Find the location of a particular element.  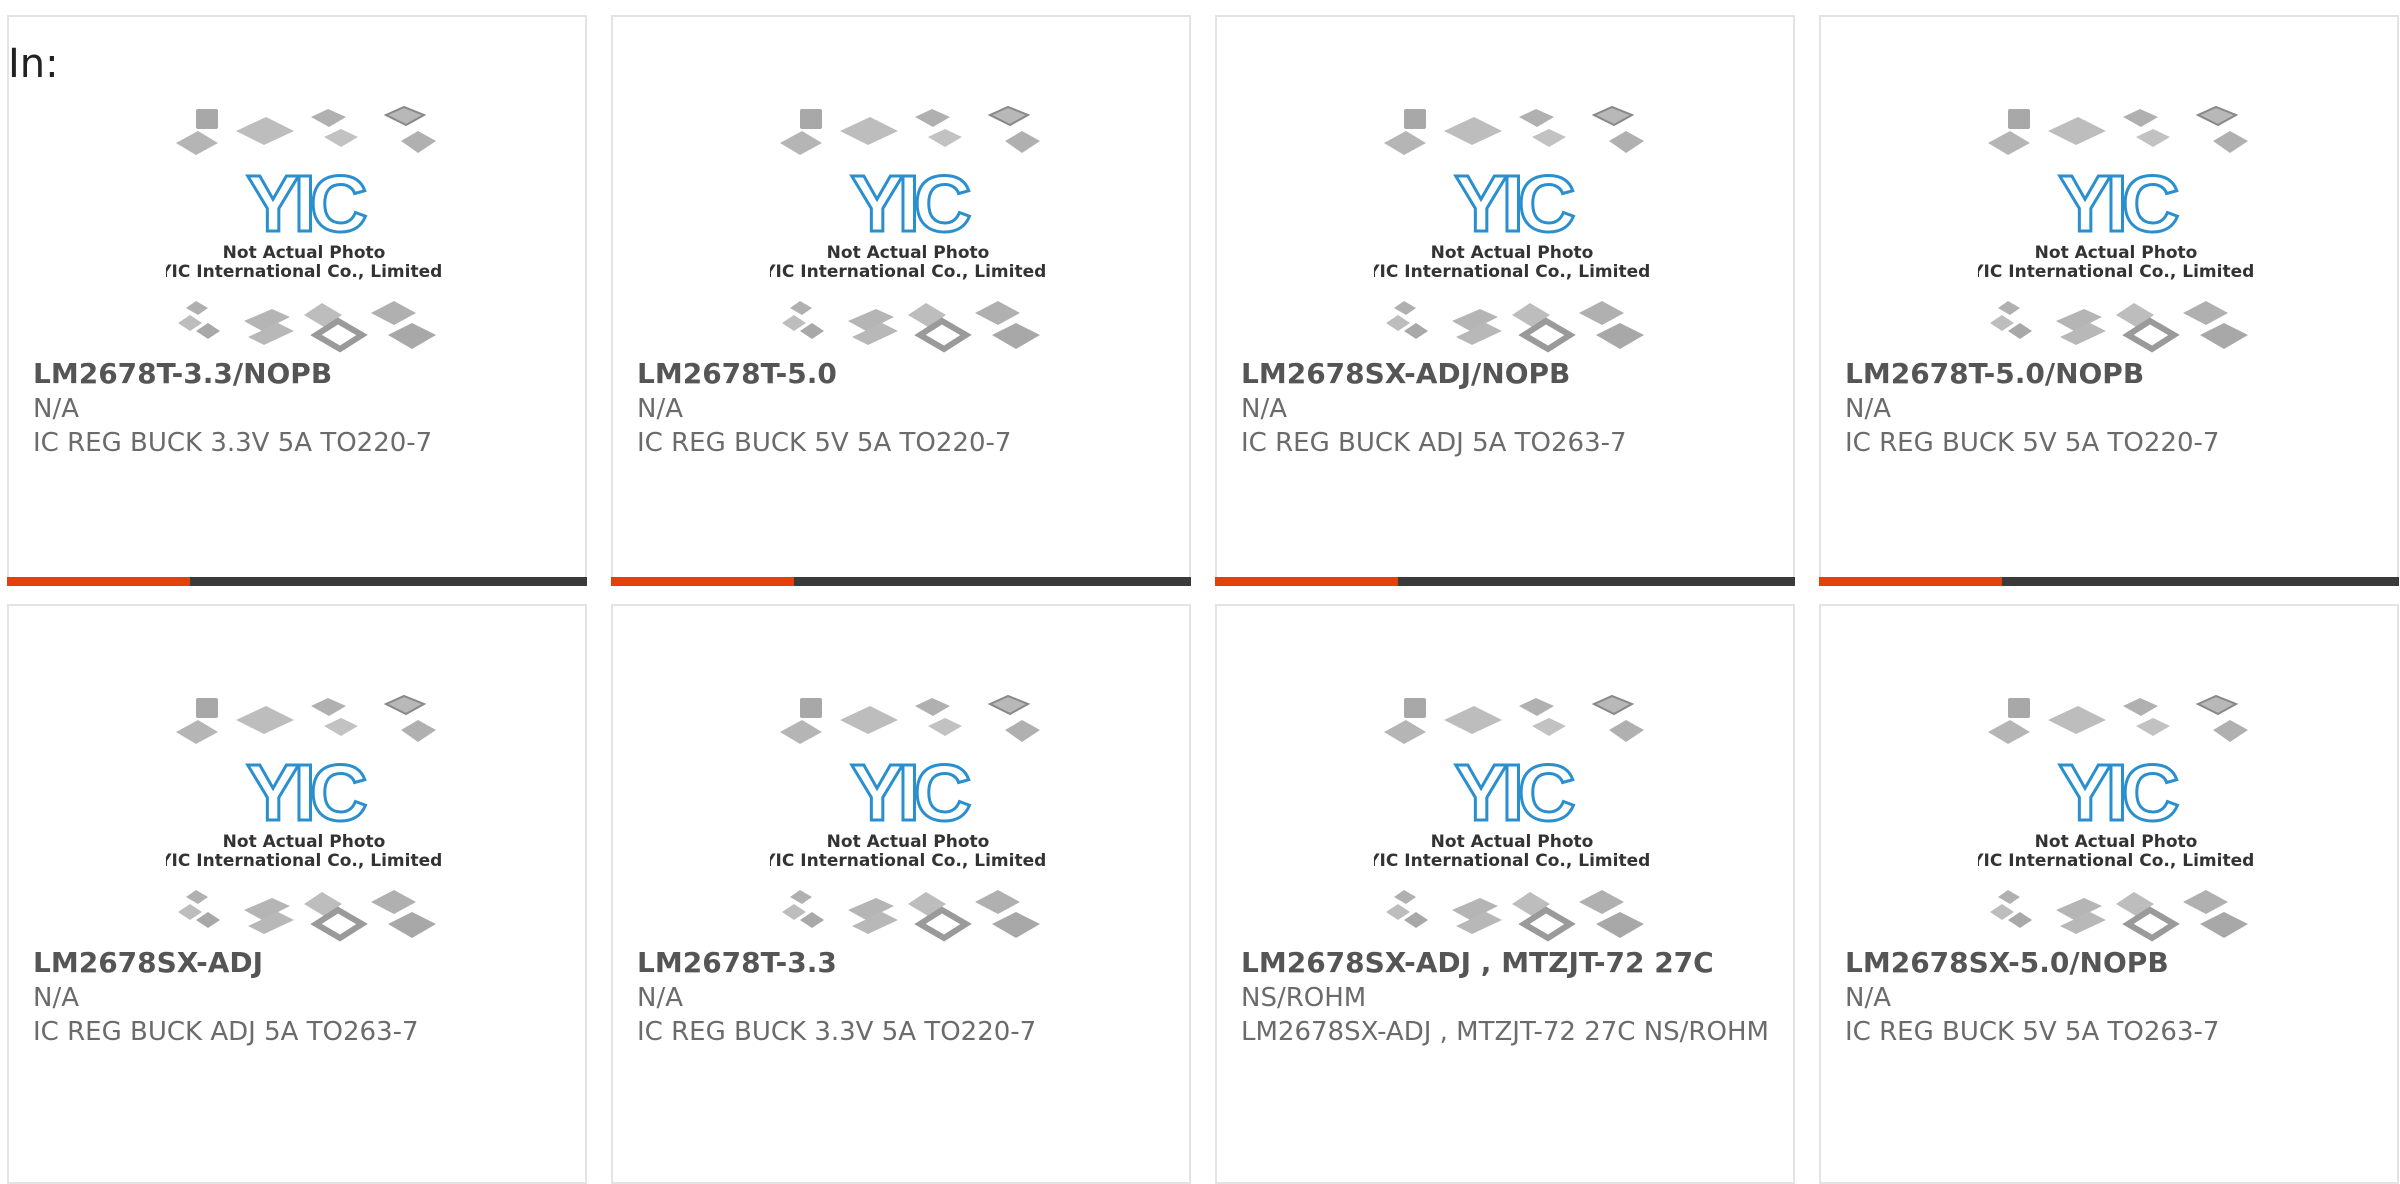

part-number: LM2678T-5.0/NOPB is located at coordinates (2116, 374).